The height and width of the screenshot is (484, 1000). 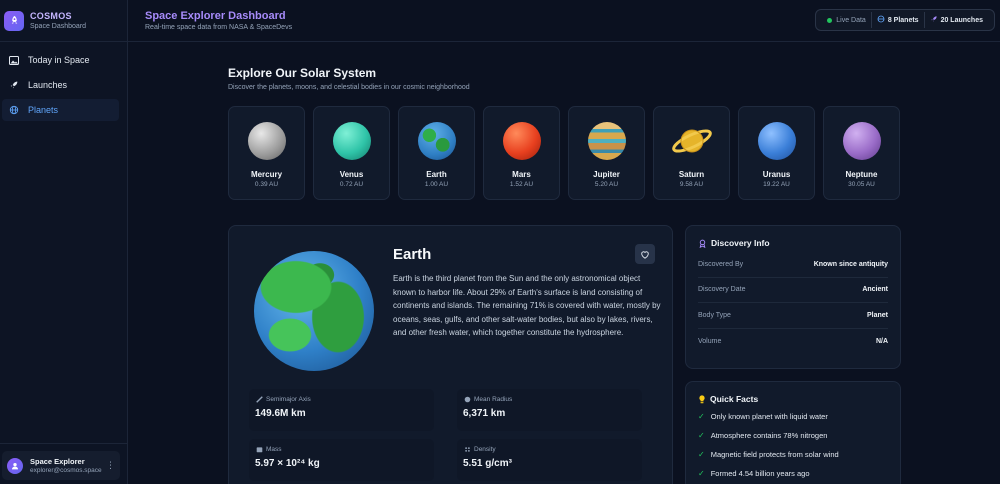 I want to click on heart-icon, so click(x=645, y=254).